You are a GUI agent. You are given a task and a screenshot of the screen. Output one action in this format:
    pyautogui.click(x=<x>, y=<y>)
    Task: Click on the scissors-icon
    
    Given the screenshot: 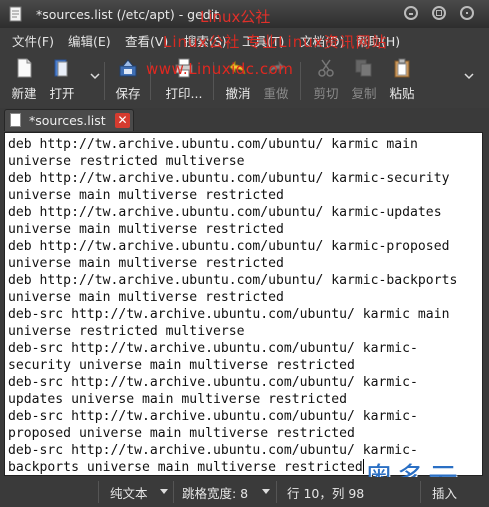 What is the action you would take?
    pyautogui.click(x=326, y=68)
    